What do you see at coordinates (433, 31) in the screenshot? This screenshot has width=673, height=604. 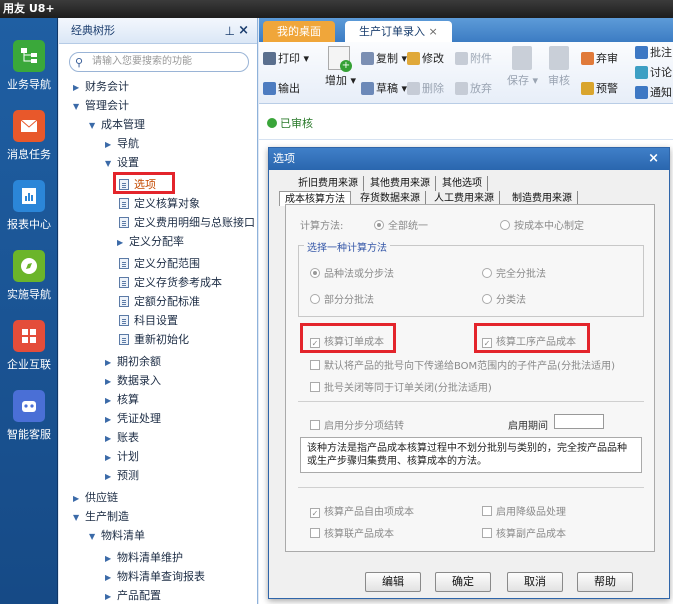 I see `tab-close-icon: ×` at bounding box center [433, 31].